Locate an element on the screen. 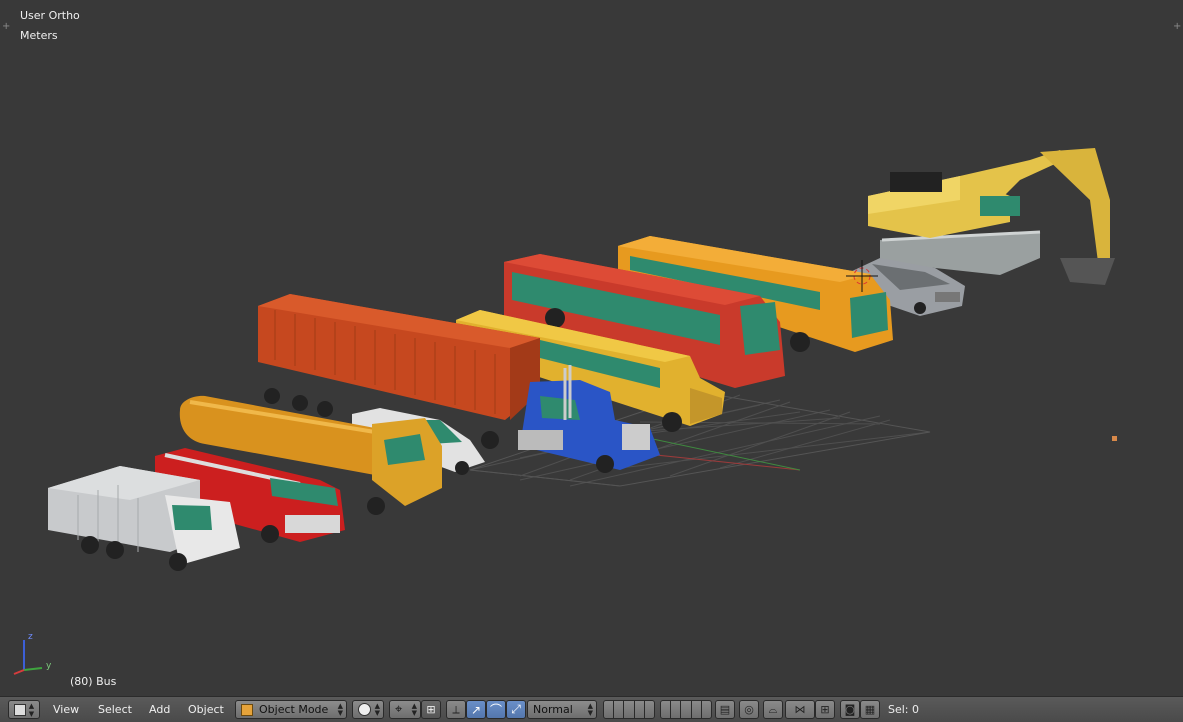 The height and width of the screenshot is (722, 1183). snap-toggle-button: ⌓ is located at coordinates (773, 709).